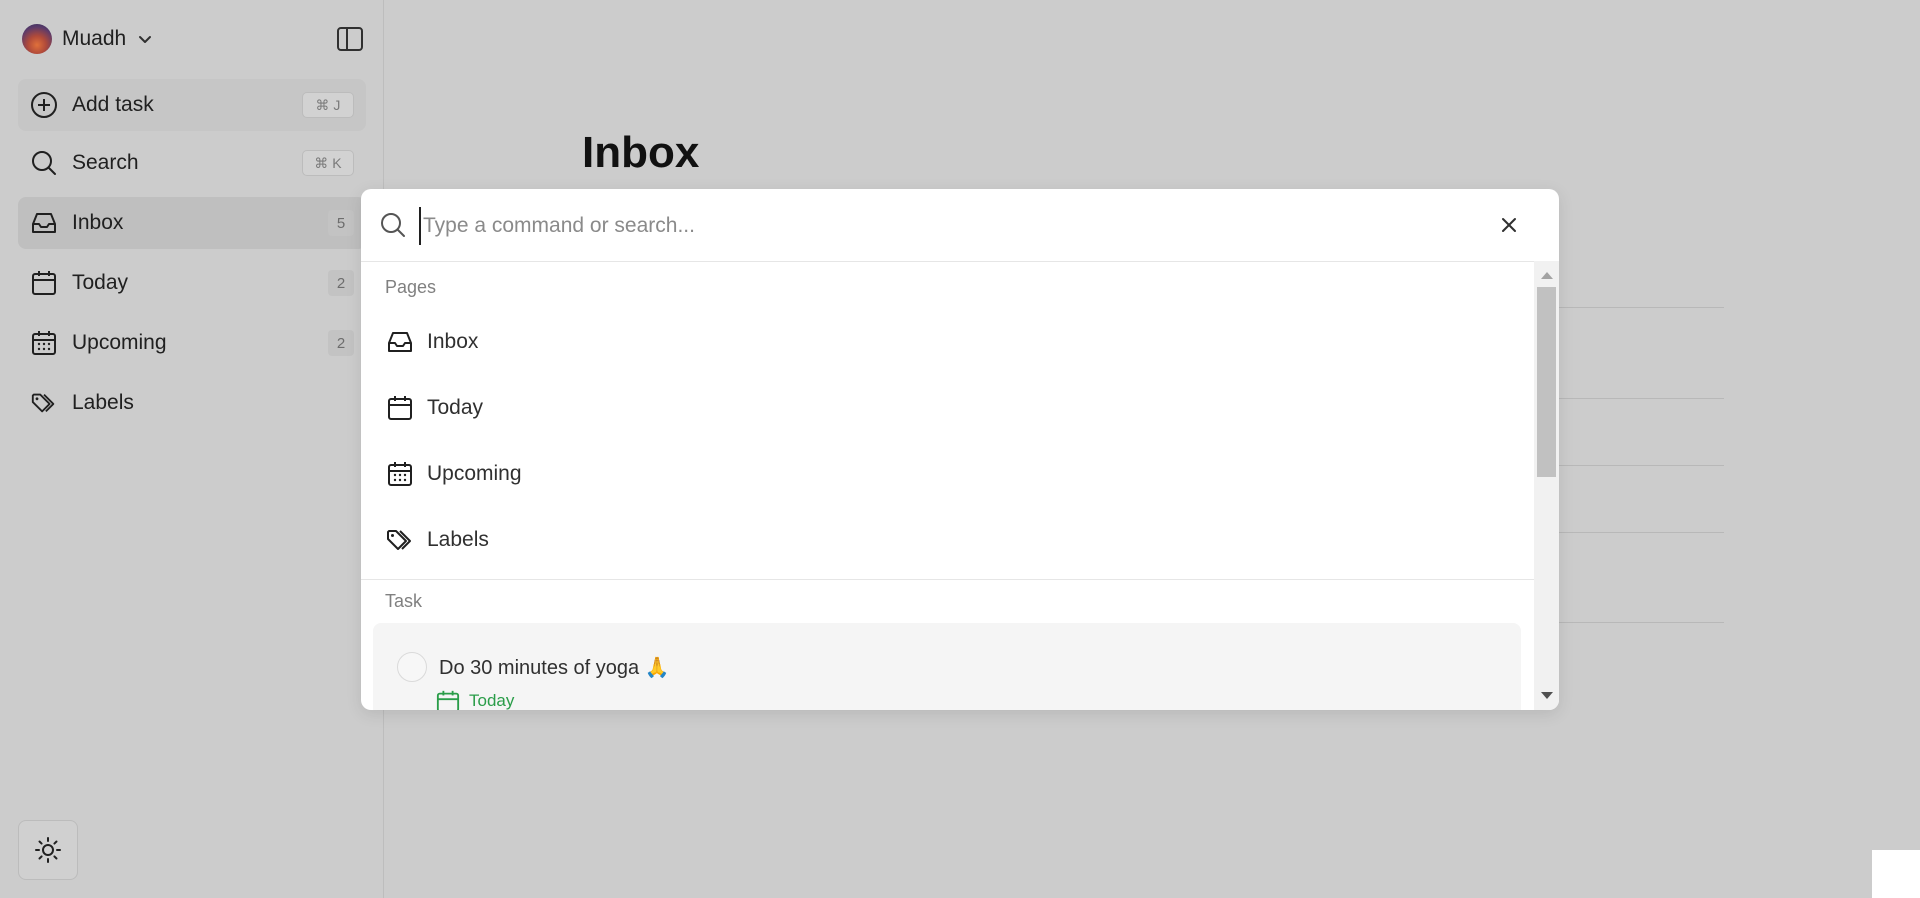  I want to click on sidebar-item-labels: Labels, so click(192, 403).